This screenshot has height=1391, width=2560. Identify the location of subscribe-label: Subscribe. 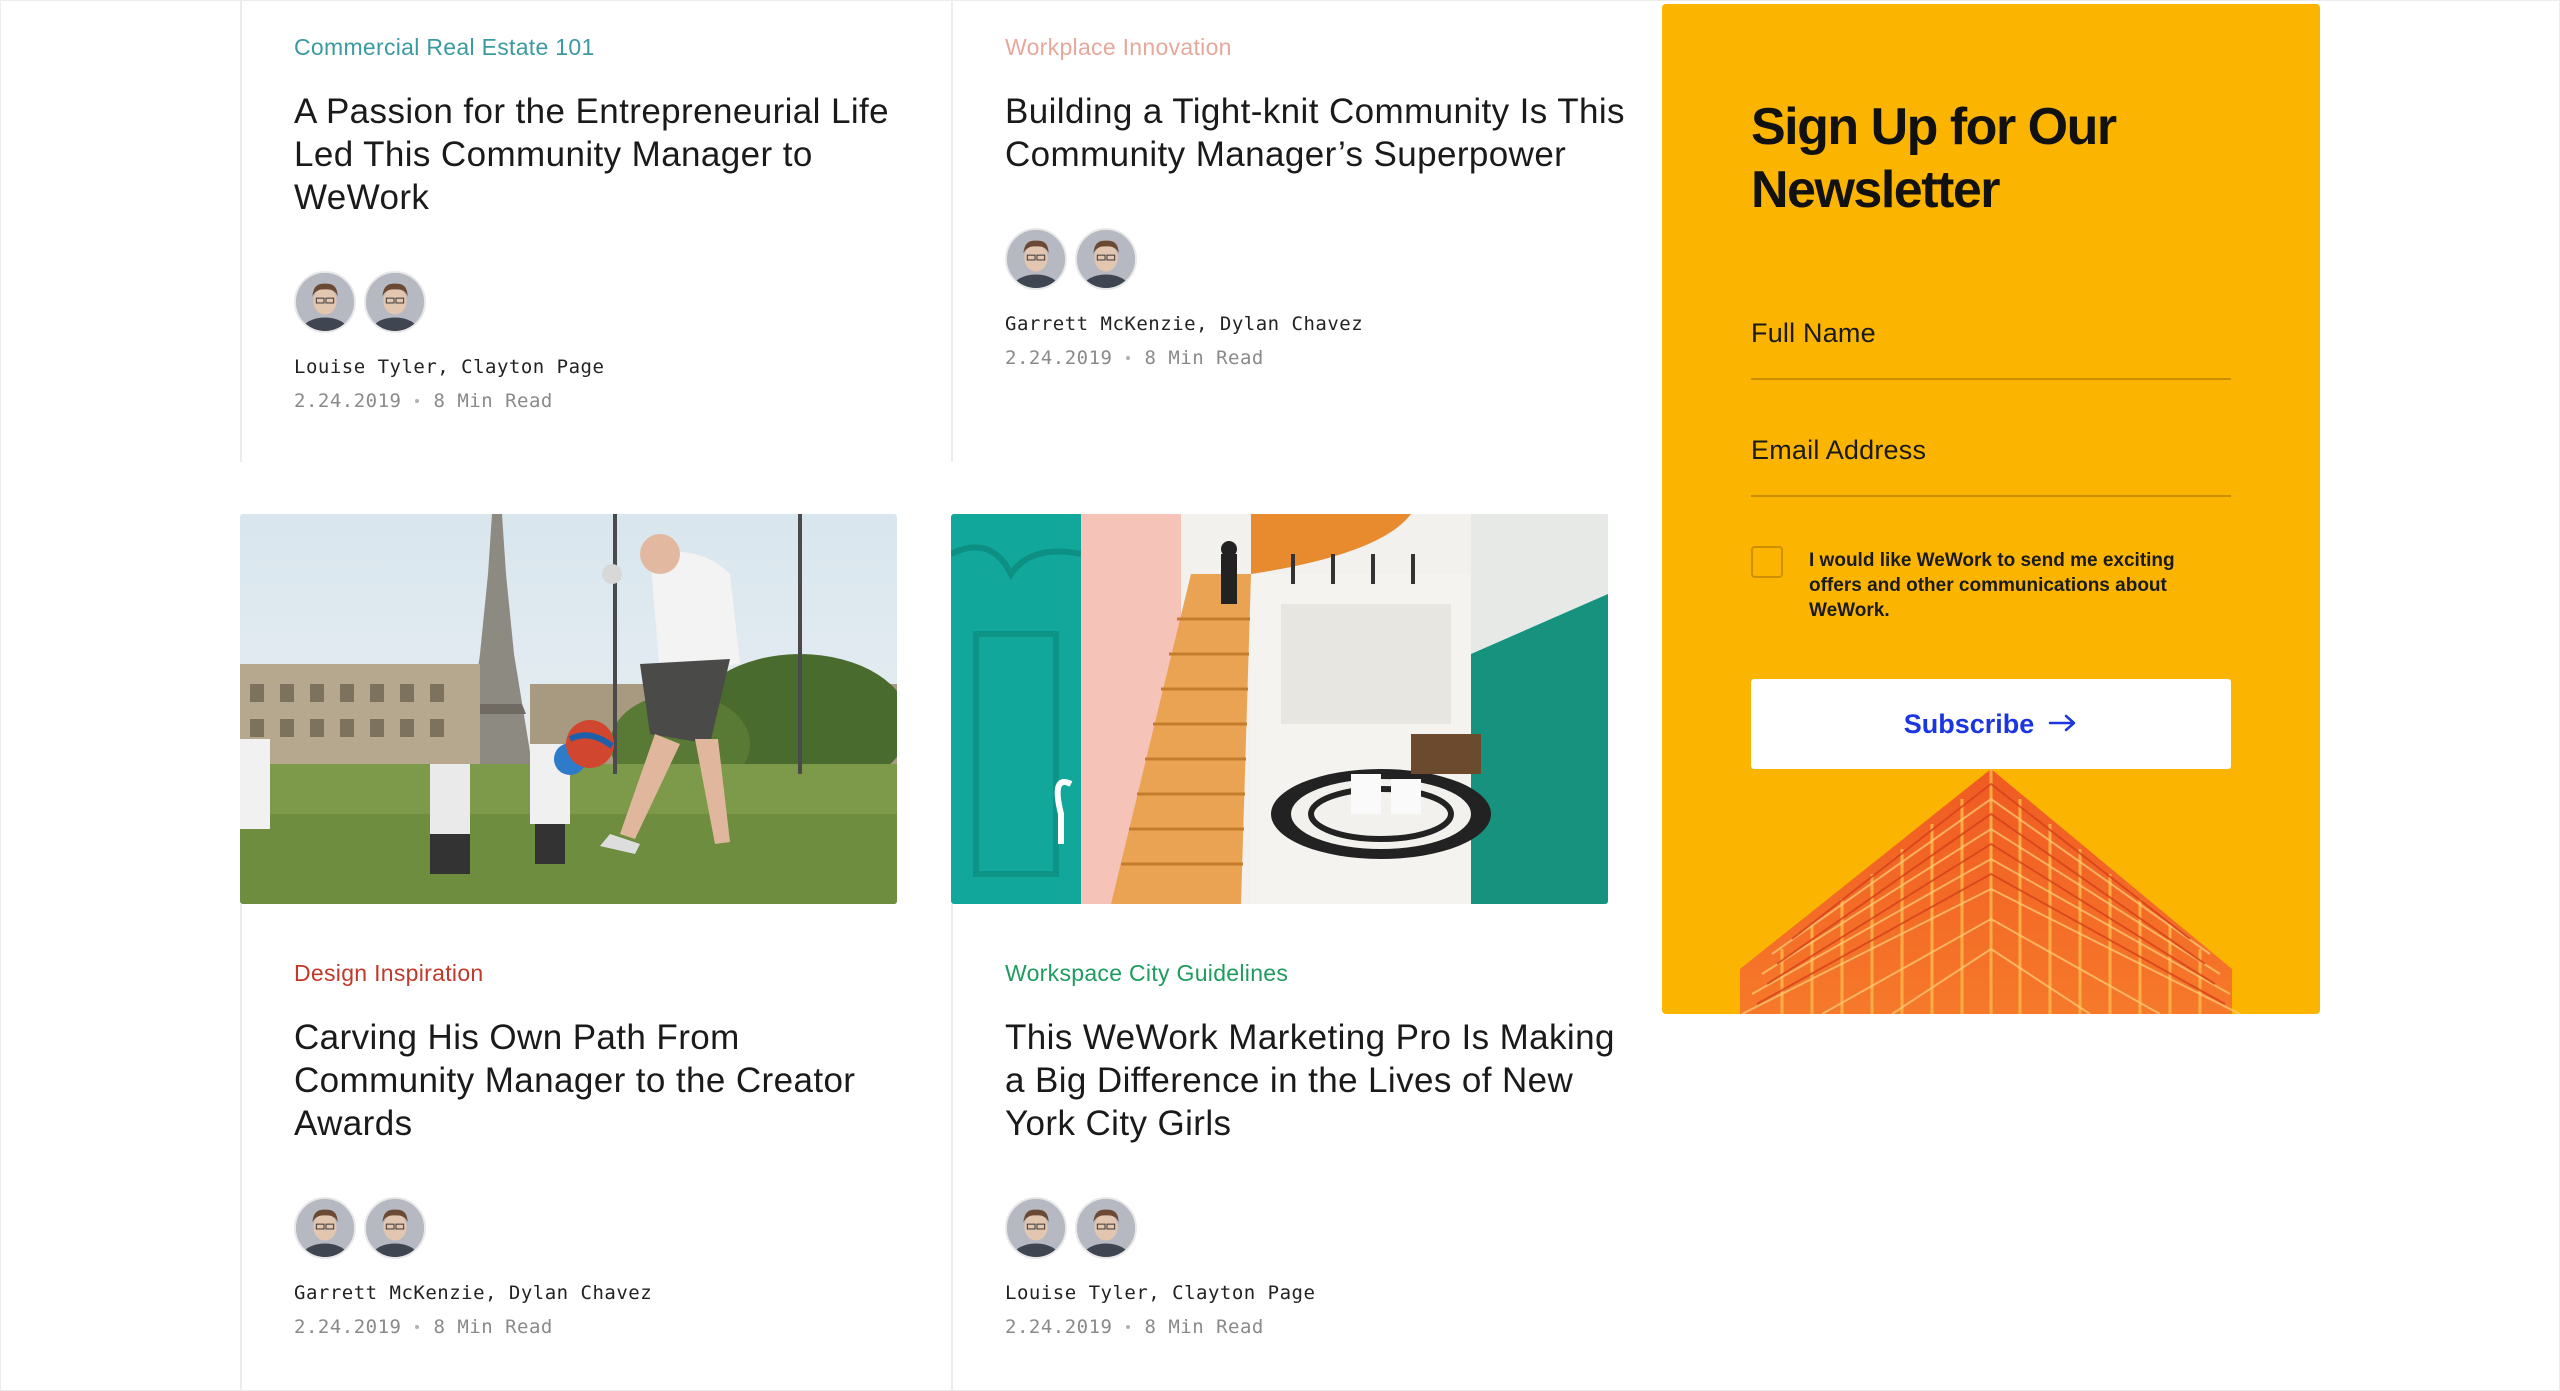
(1969, 723).